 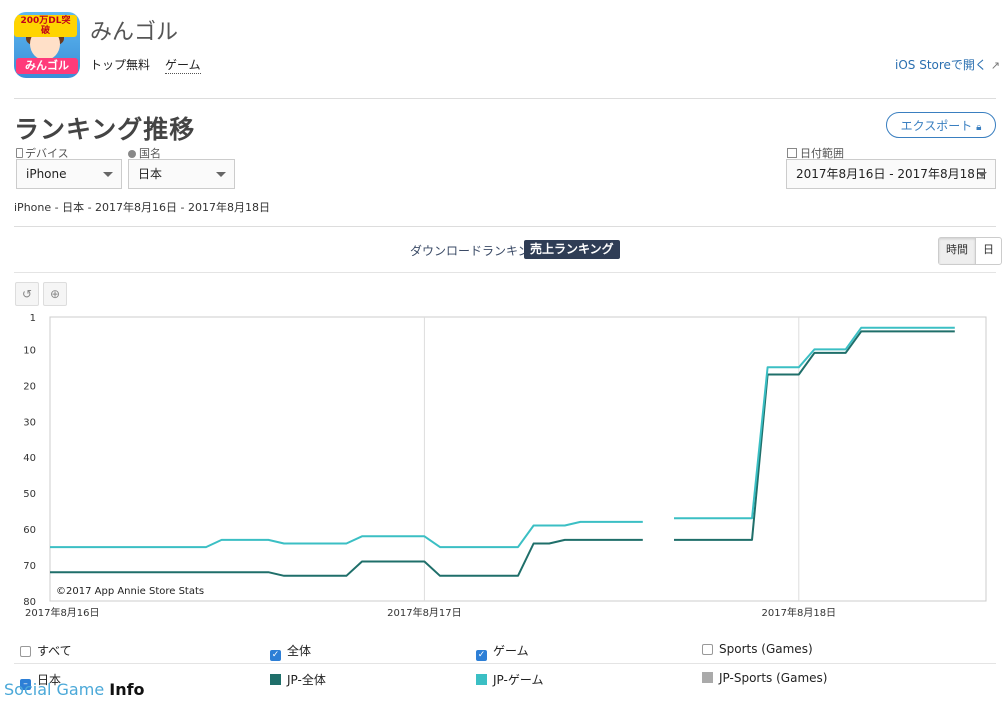 I want to click on category-secondary-link: ゲーム, so click(x=183, y=65).